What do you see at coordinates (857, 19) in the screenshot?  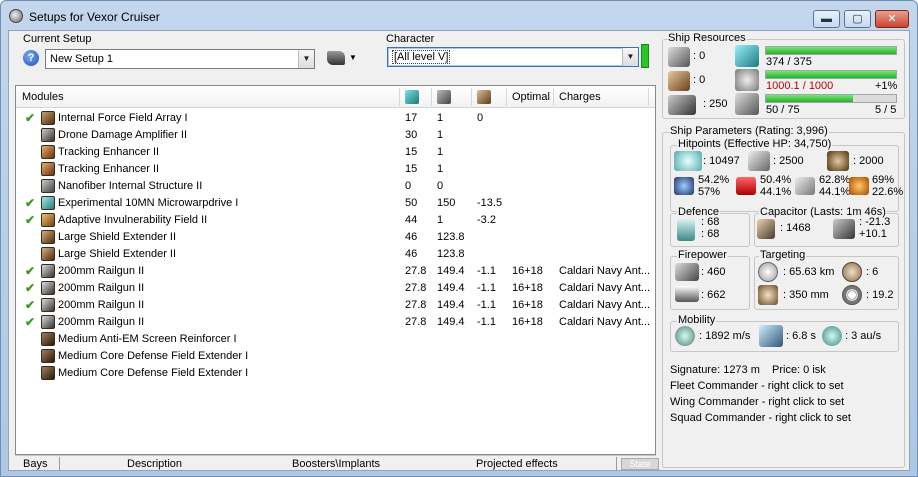 I see `maximize-button: ▢` at bounding box center [857, 19].